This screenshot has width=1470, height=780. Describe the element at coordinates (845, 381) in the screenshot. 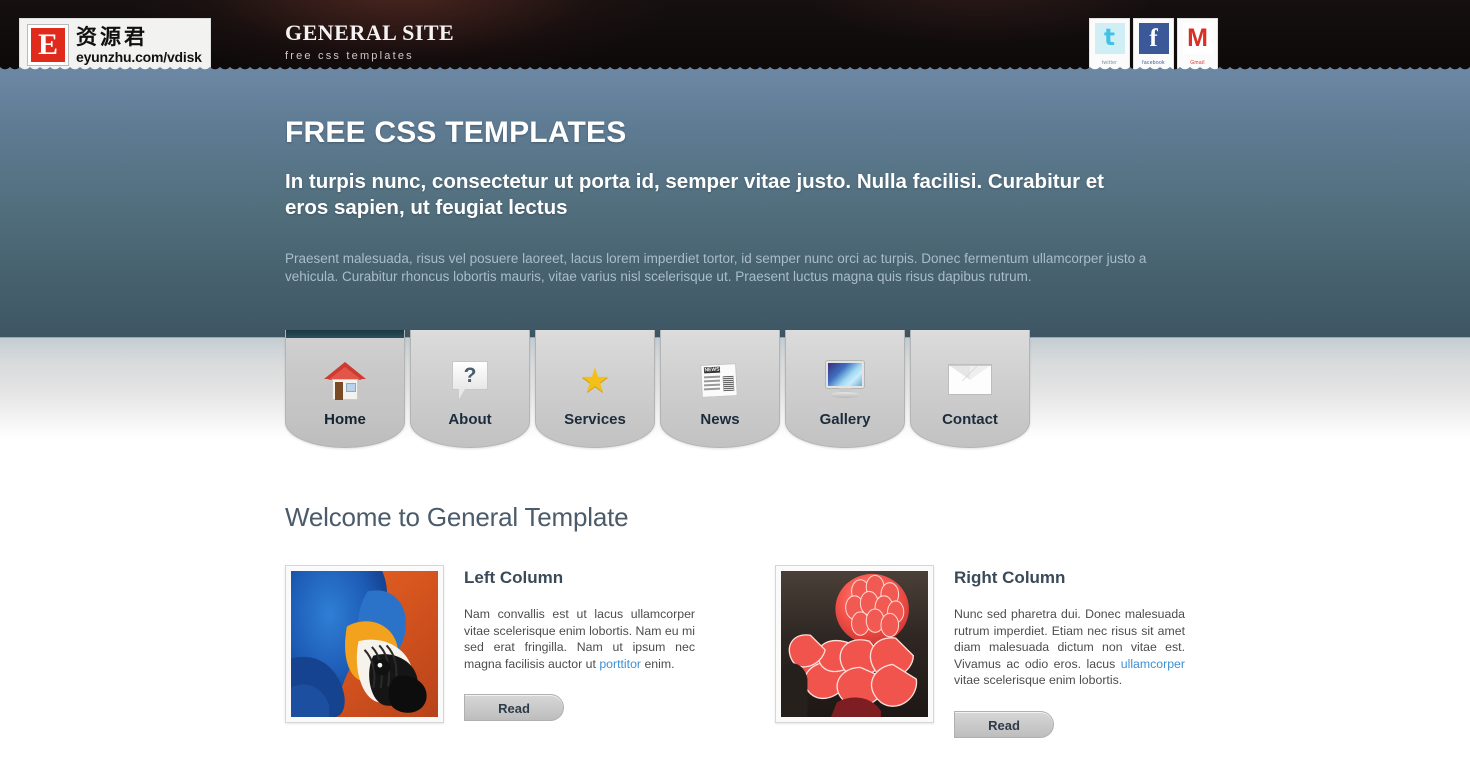

I see `monitor-icon` at that location.